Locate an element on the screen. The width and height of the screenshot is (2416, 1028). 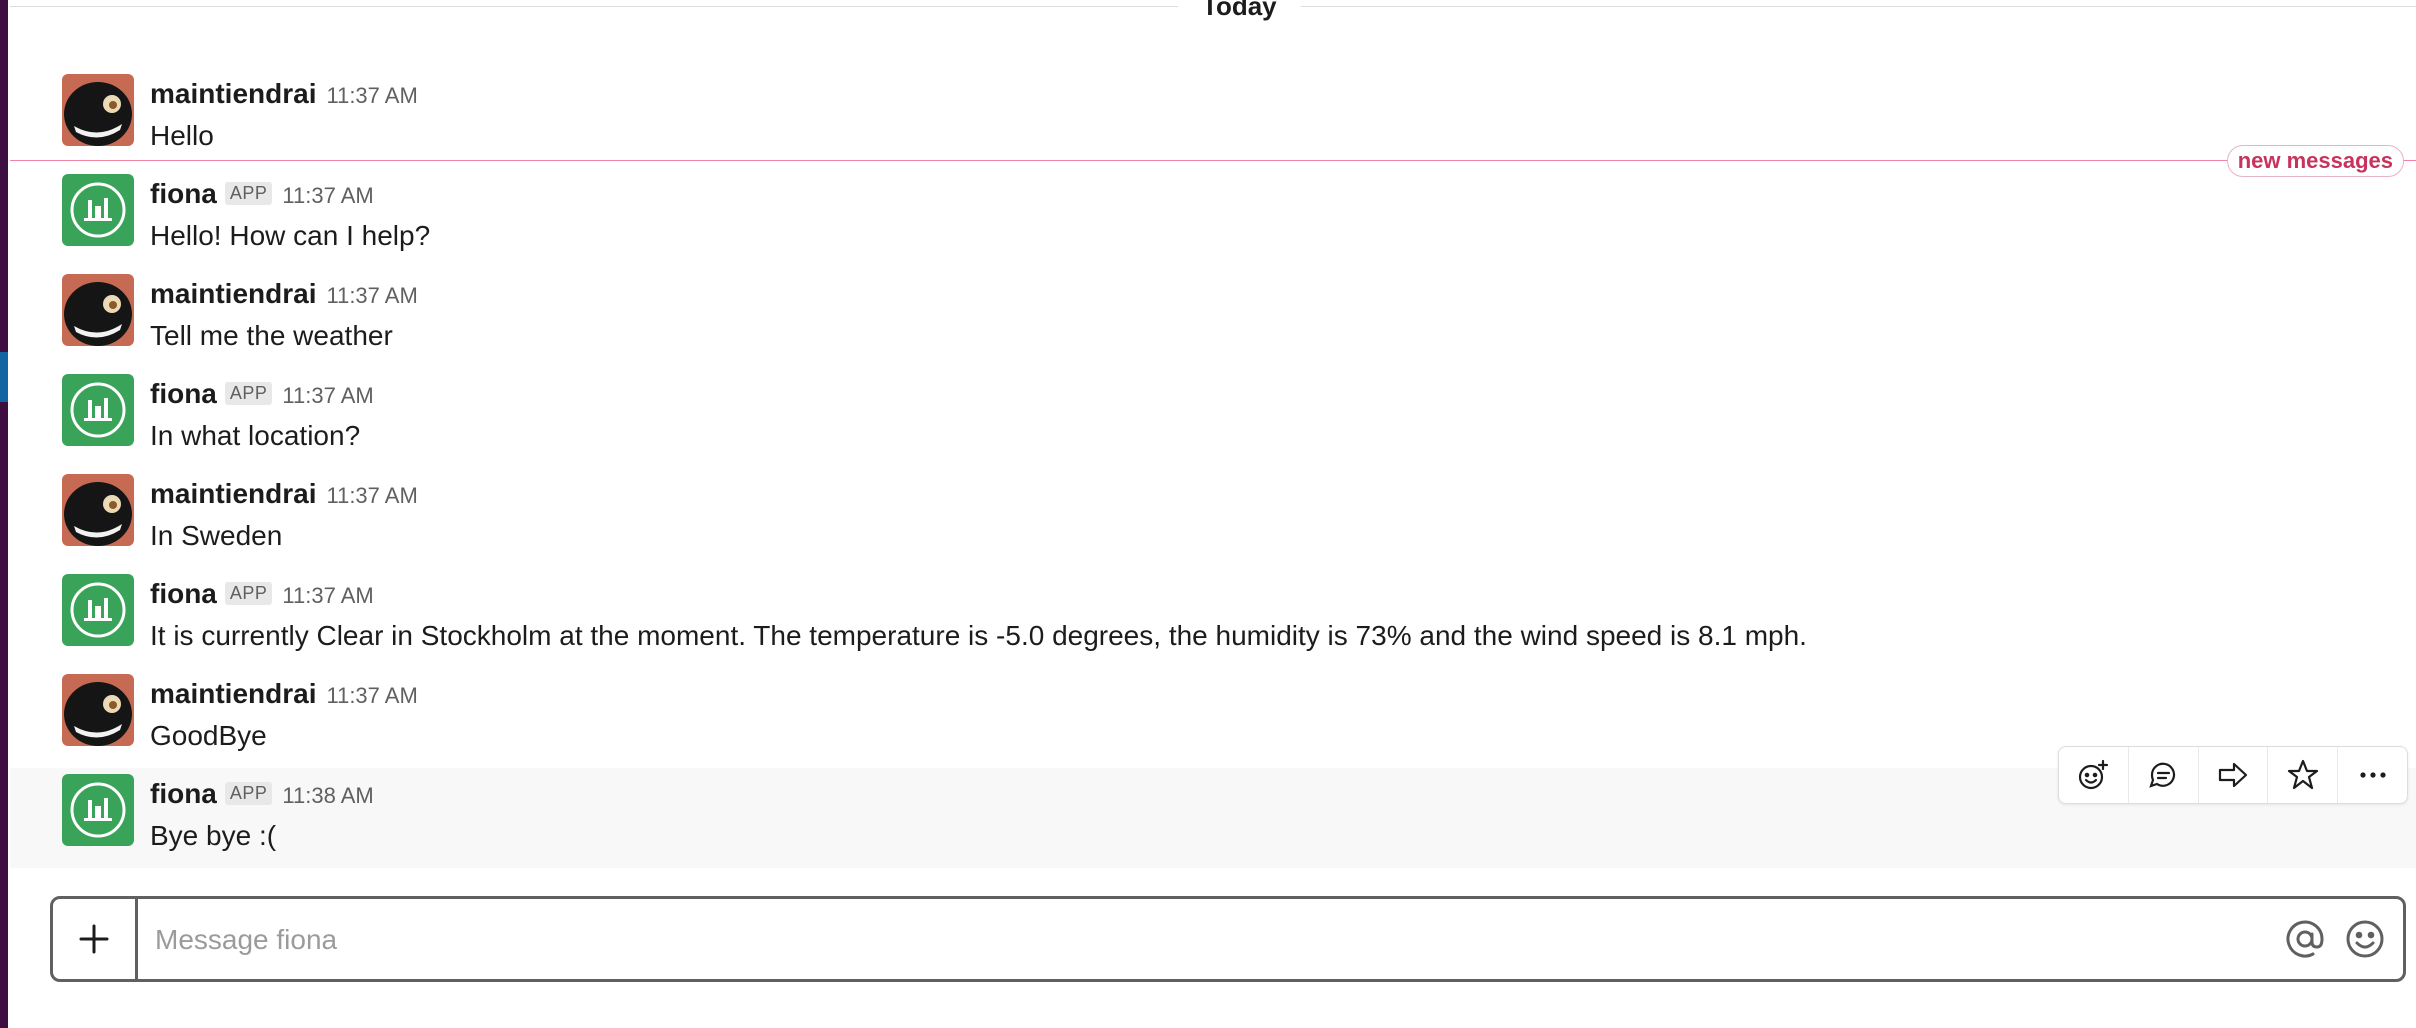
message-text: Tell me the weather is located at coordinates (271, 335).